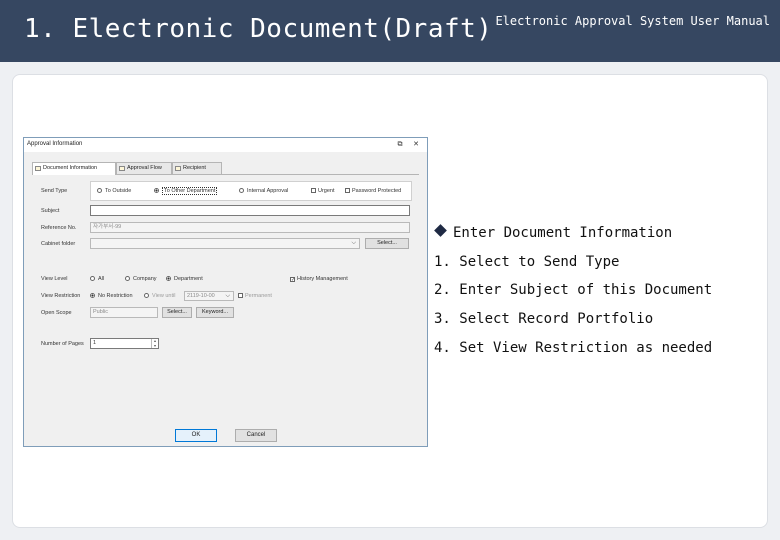 The image size is (780, 540). Describe the element at coordinates (97, 279) in the screenshot. I see `radio-view-all: All` at that location.